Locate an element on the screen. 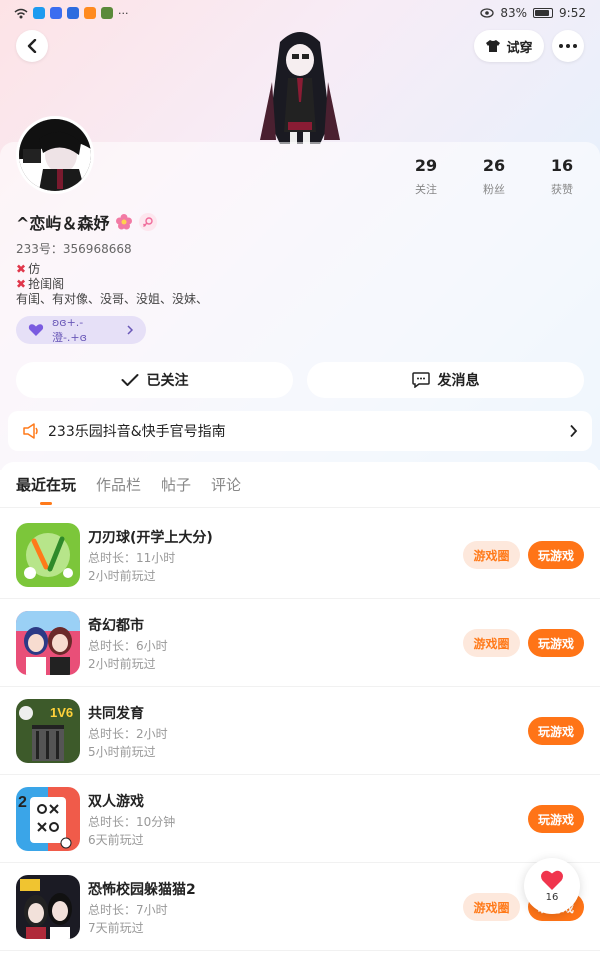 Image resolution: width=600 pixels, height=960 pixels. back-arrow-icon is located at coordinates (32, 46).